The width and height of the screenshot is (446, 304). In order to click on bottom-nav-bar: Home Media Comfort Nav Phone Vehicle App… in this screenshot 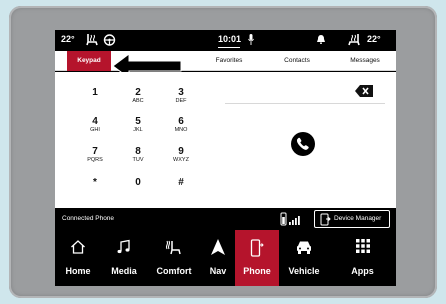, I will do `click(225, 258)`.